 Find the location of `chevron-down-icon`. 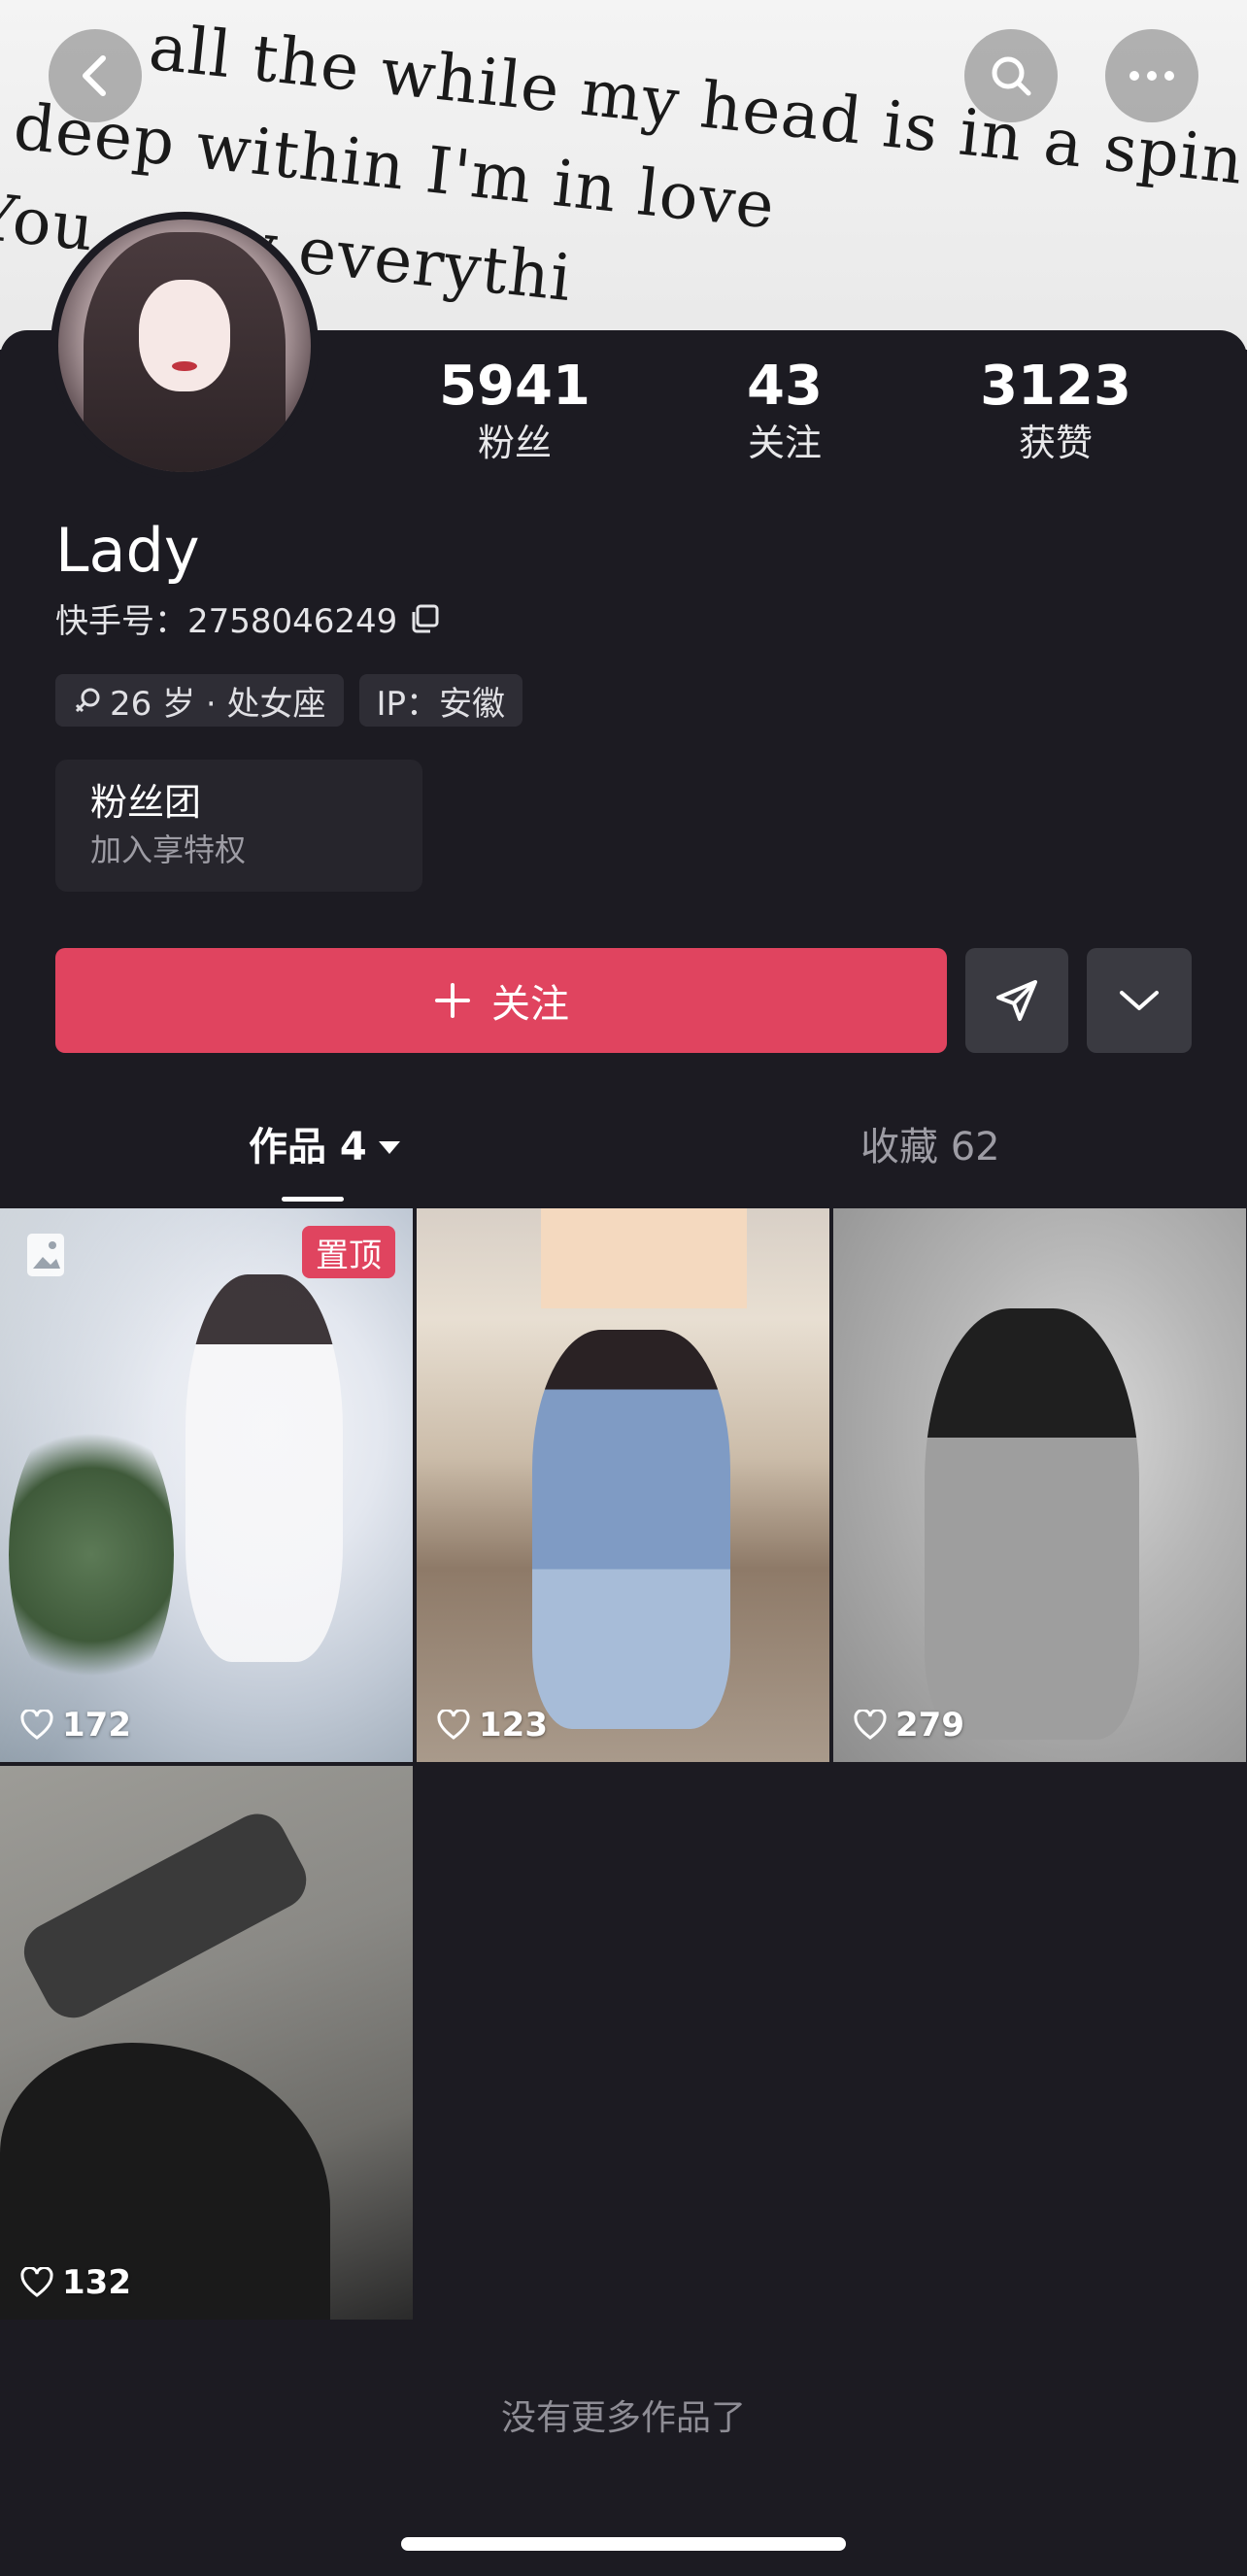

chevron-down-icon is located at coordinates (1139, 1000).